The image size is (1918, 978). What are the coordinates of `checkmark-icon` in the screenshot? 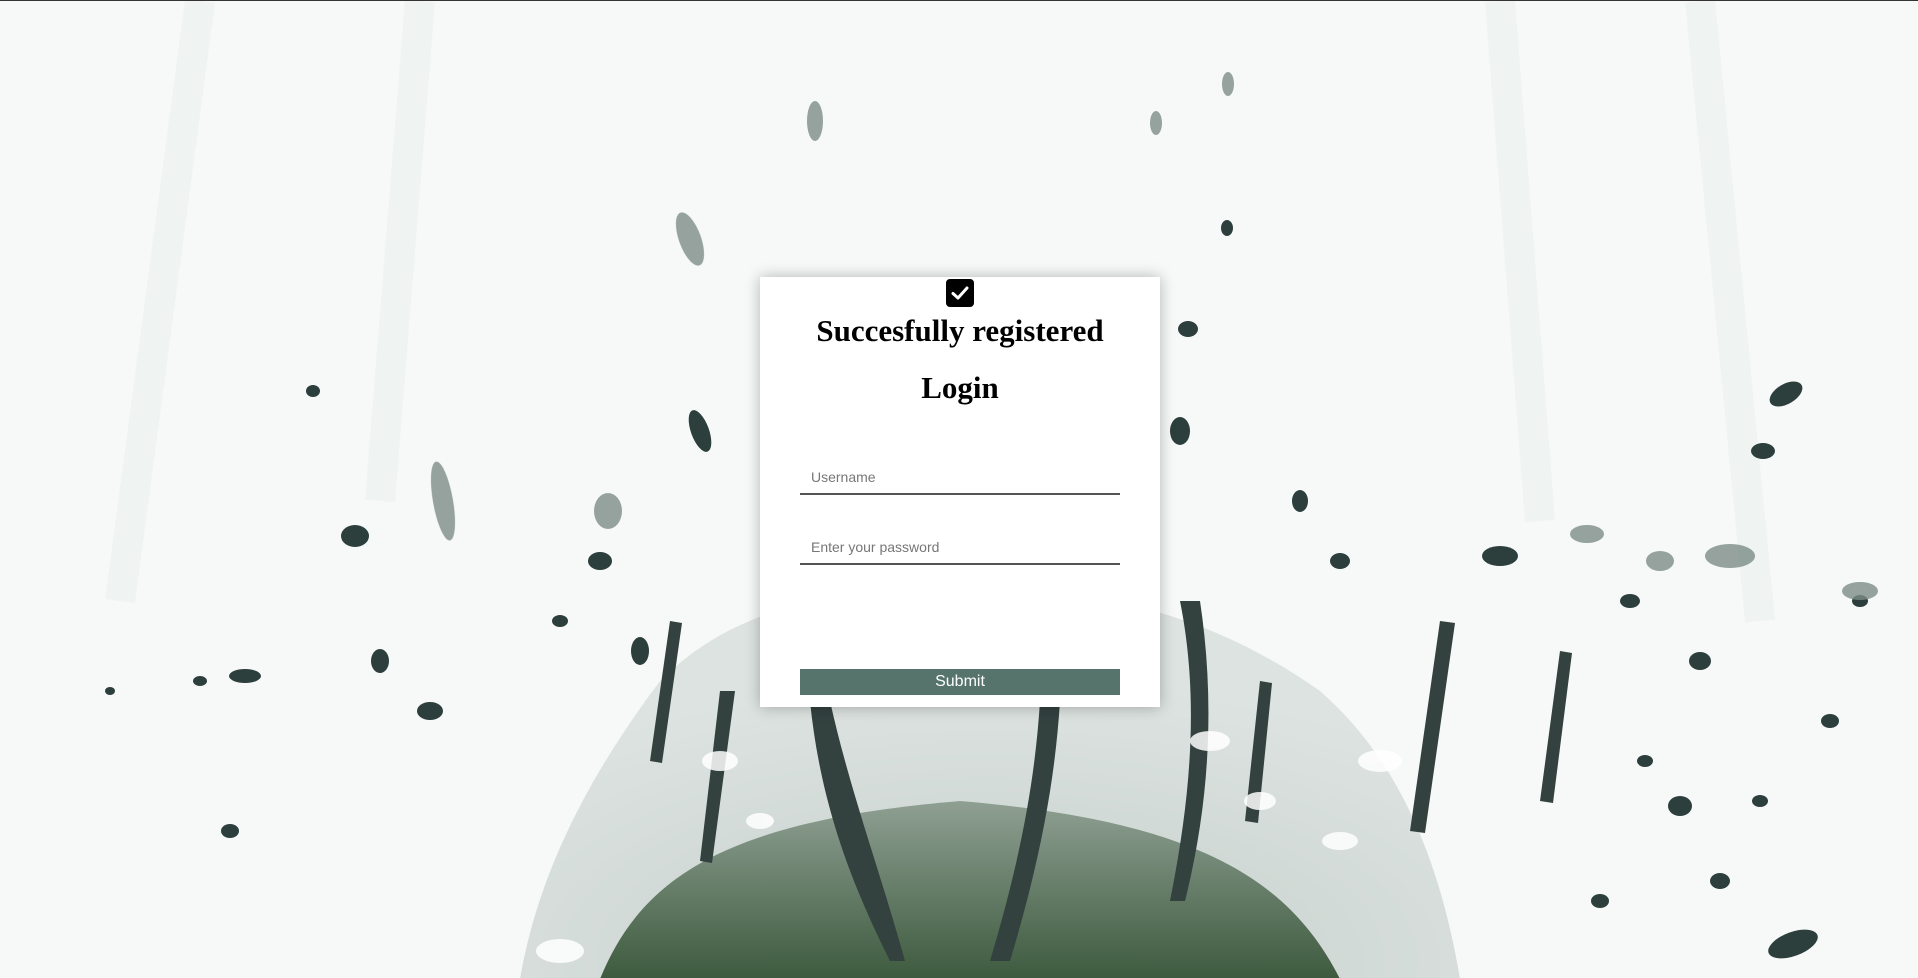 It's located at (960, 293).